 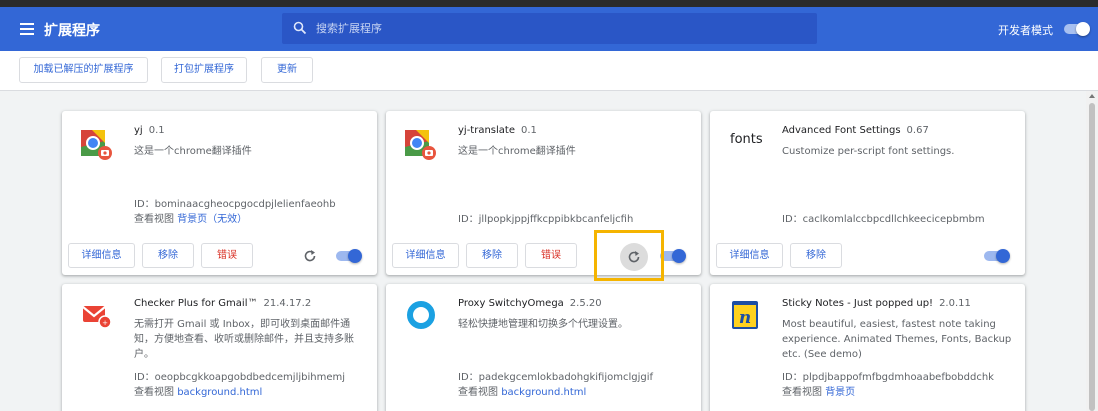 I want to click on highlight-annotation, so click(x=629, y=255).